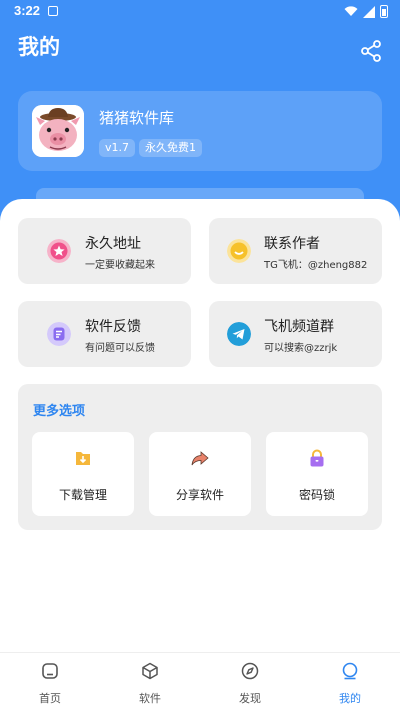  What do you see at coordinates (83, 458) in the screenshot?
I see `download-folder-icon` at bounding box center [83, 458].